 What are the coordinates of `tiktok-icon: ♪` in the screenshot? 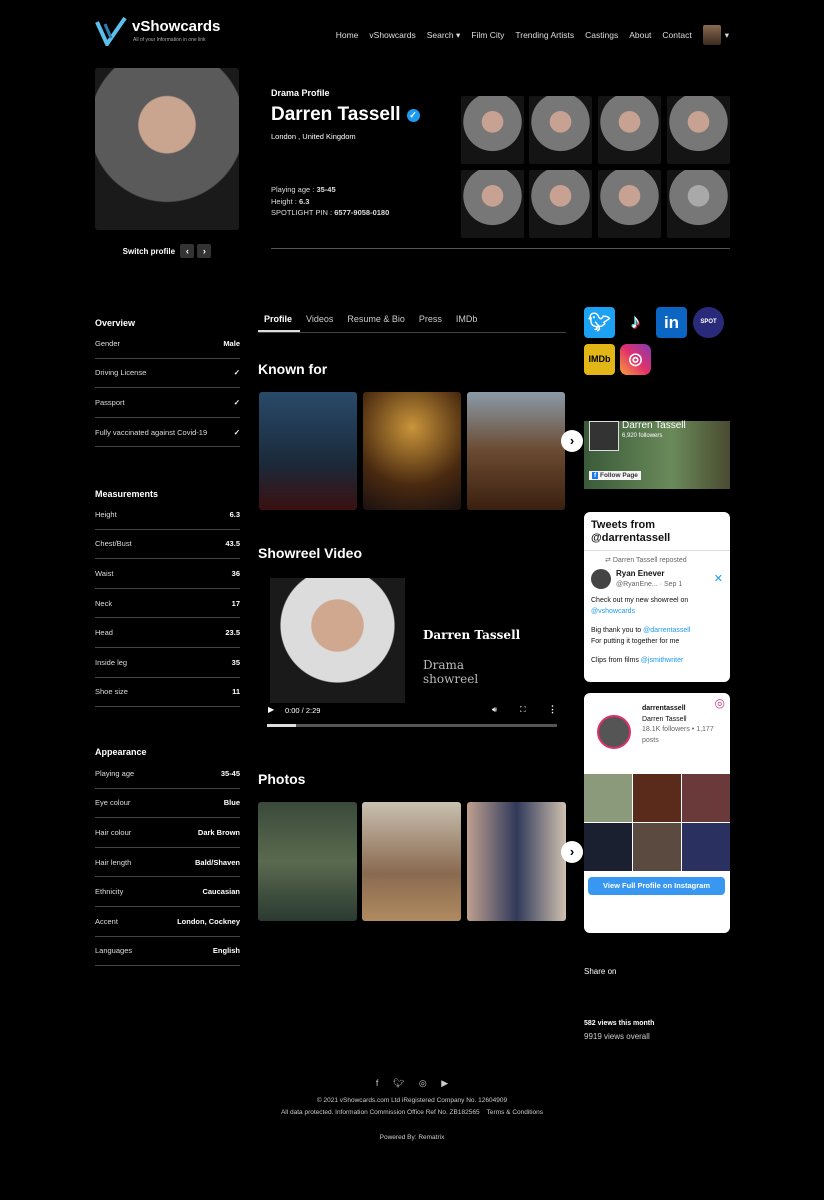 It's located at (635, 322).